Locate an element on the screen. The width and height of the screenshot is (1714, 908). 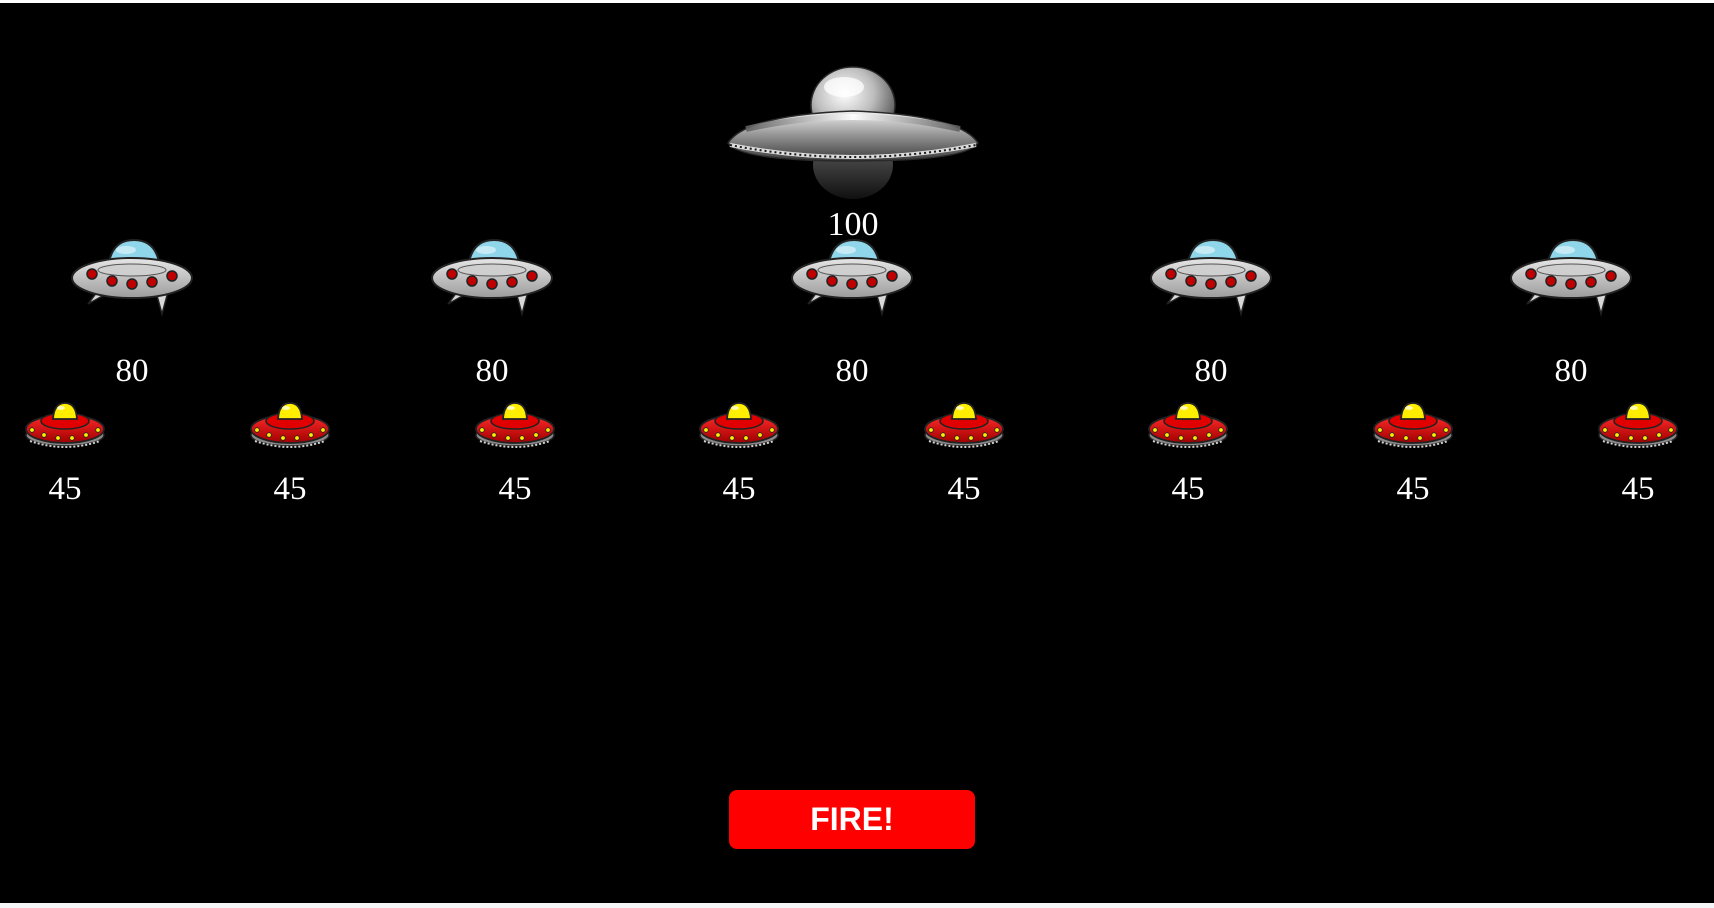
silver-mothership-icon is located at coordinates (853, 133).